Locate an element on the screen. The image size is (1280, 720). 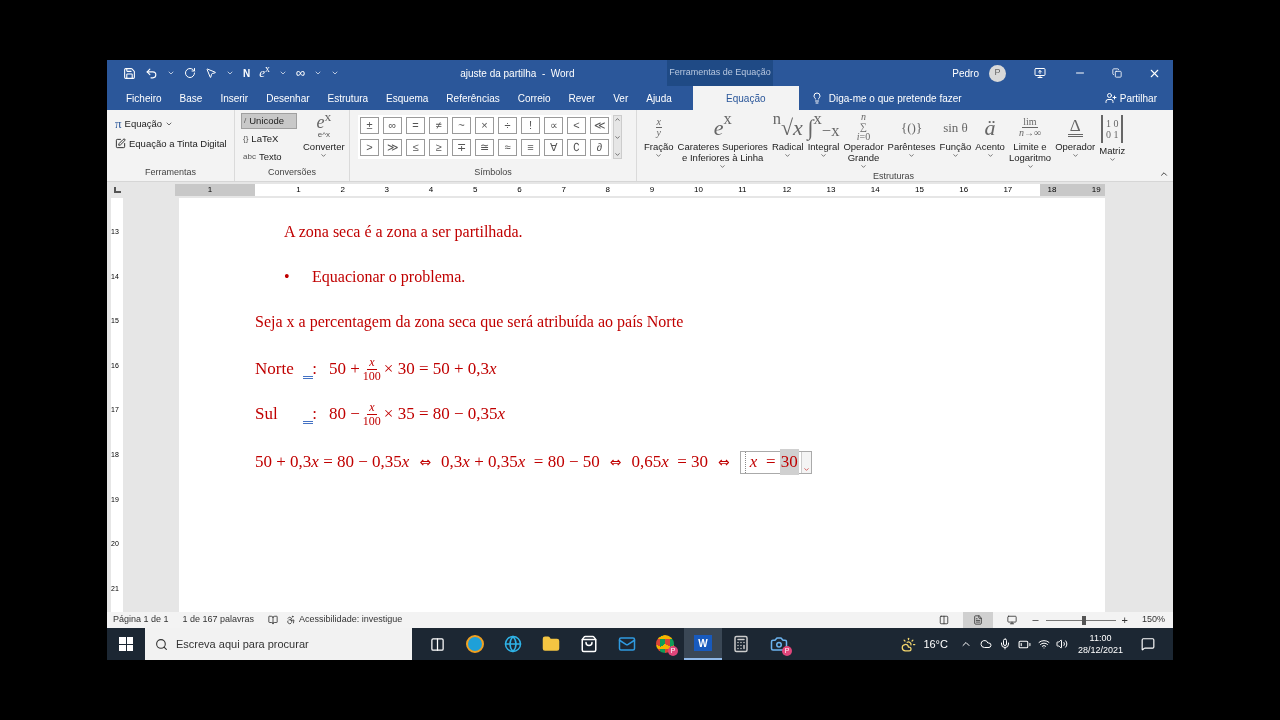
equation-anchor: : is located at coordinates (310, 414).